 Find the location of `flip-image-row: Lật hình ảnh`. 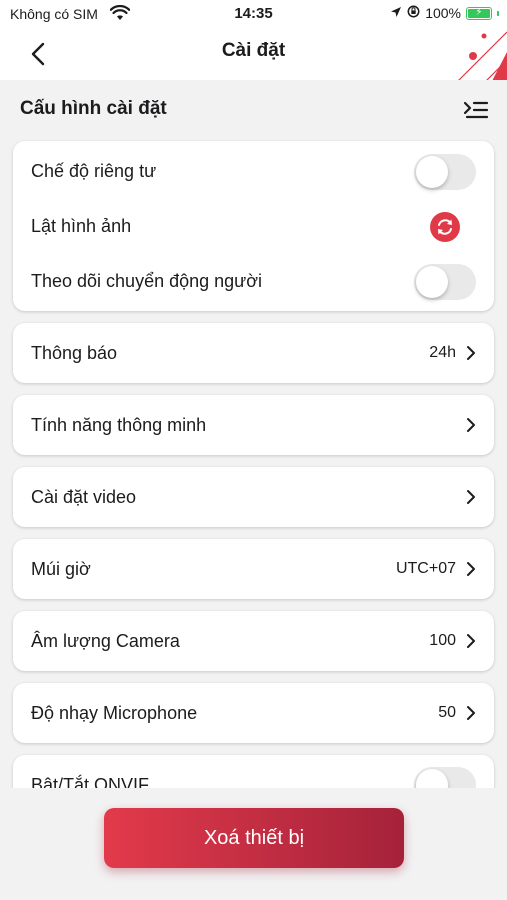

flip-image-row: Lật hình ảnh is located at coordinates (253, 226).